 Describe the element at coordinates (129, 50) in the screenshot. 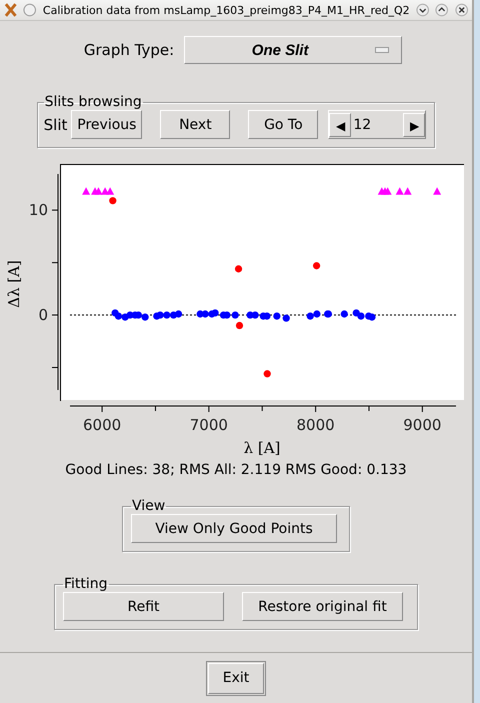

I see `graph-type-label: Graph Type:` at that location.